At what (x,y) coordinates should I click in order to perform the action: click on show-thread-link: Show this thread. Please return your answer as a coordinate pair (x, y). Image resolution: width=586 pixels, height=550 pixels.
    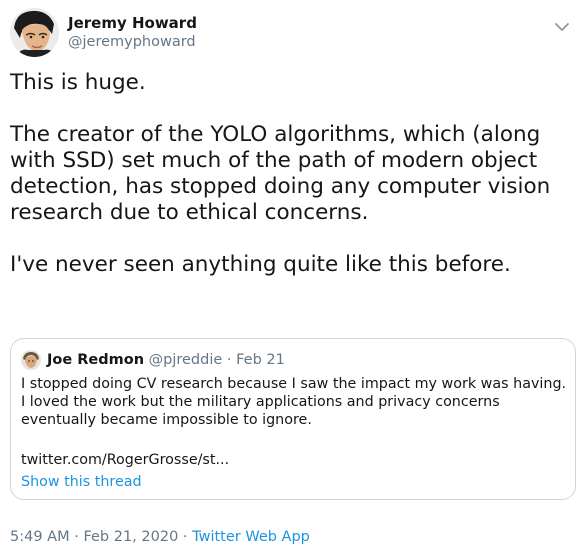
    Looking at the image, I should click on (81, 482).